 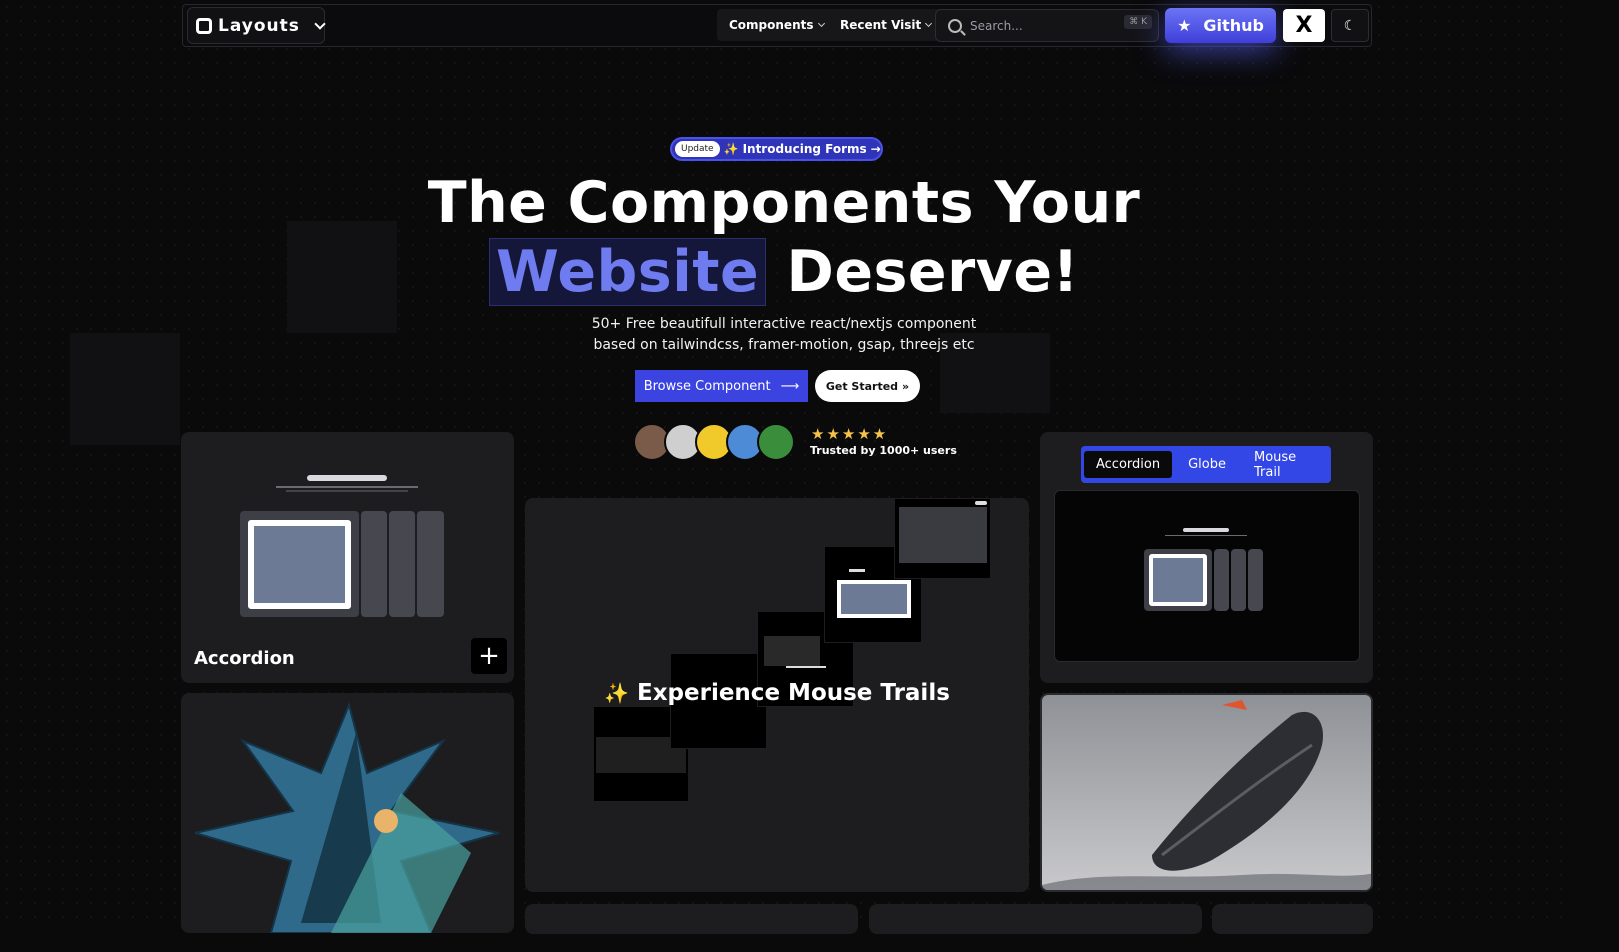 I want to click on get-started-label: Get Started, so click(x=862, y=386).